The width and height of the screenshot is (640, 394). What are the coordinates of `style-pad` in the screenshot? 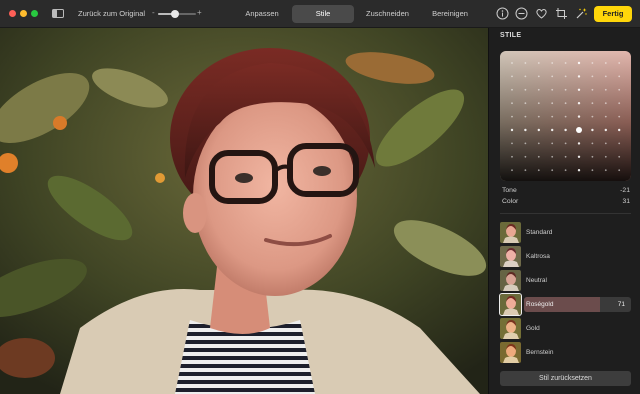 It's located at (565, 116).